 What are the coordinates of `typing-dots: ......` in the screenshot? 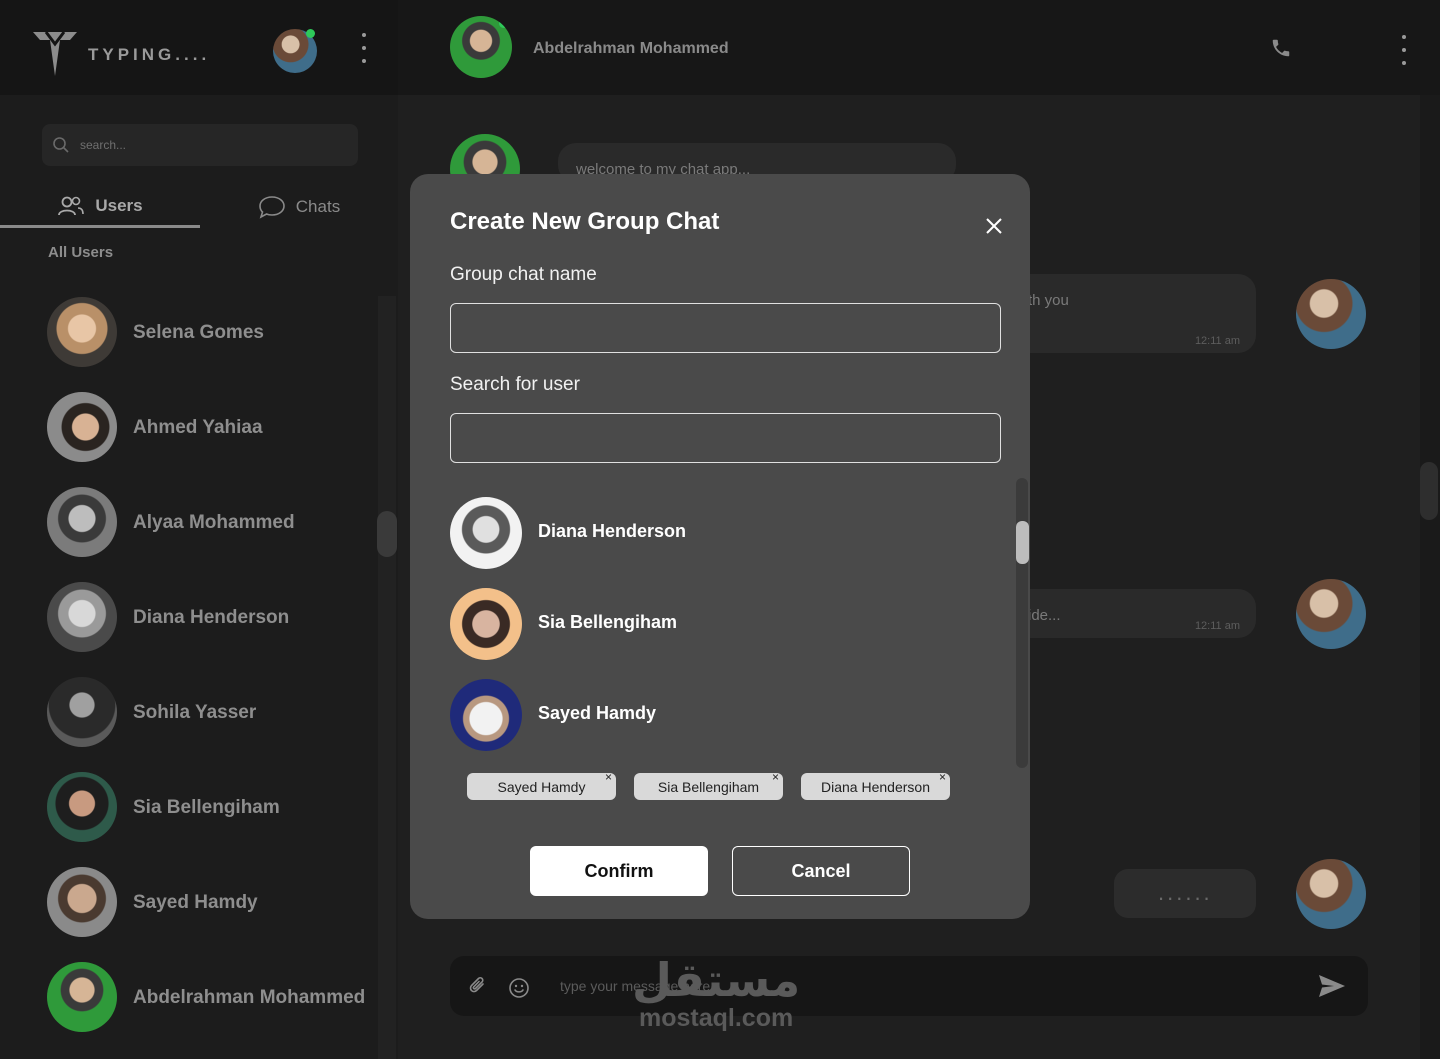 It's located at (1185, 892).